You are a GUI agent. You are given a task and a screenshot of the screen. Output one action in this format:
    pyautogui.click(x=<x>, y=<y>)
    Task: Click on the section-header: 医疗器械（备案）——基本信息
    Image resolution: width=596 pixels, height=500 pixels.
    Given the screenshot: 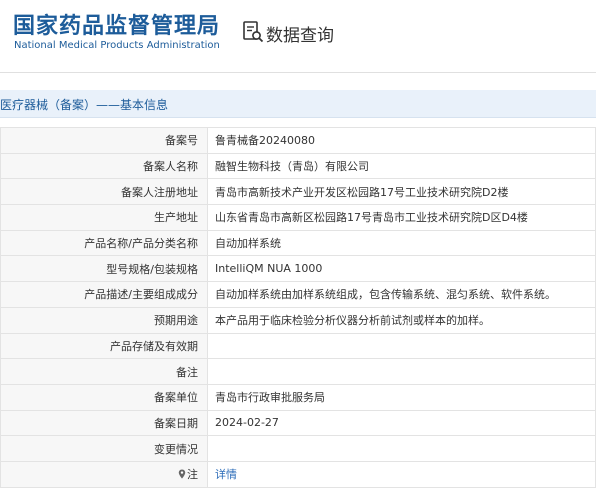 What is the action you would take?
    pyautogui.click(x=298, y=104)
    